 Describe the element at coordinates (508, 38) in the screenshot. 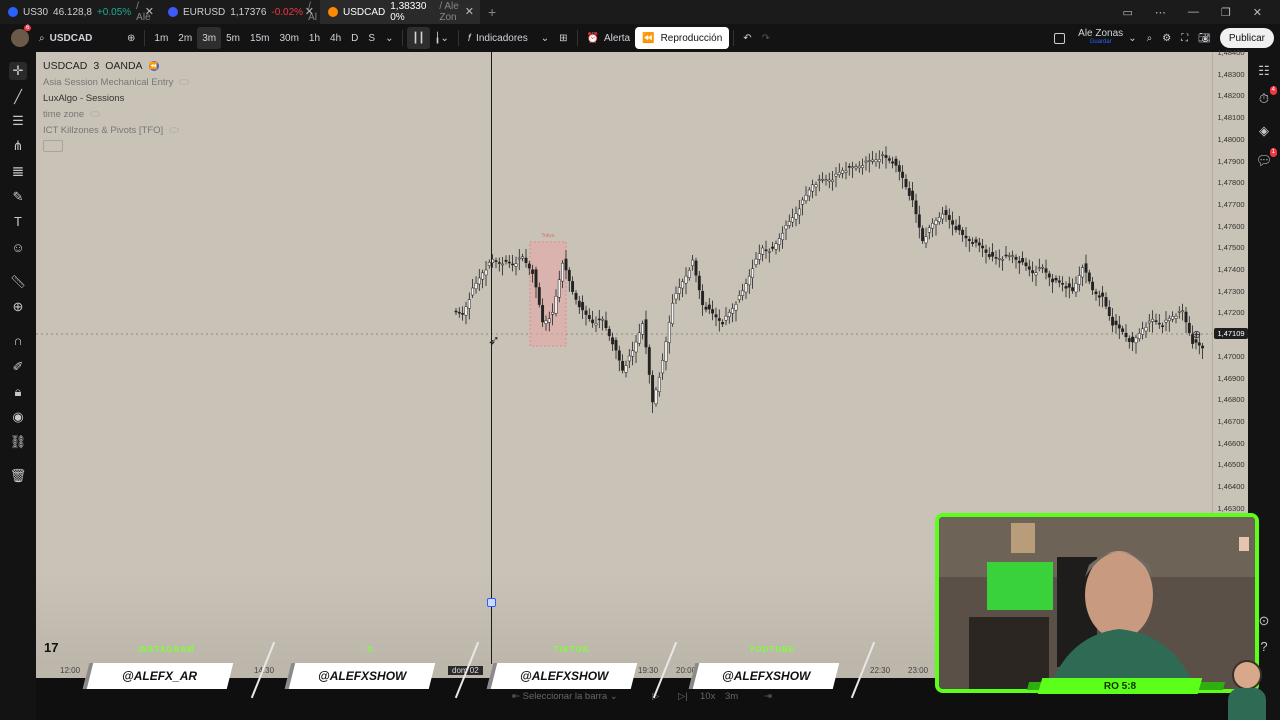

I see `indicators-button: 𝑓 Indicadores ⌄` at that location.